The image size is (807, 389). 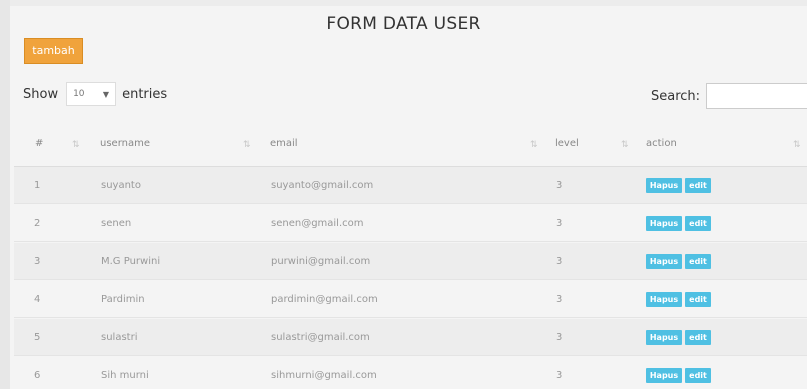 What do you see at coordinates (106, 94) in the screenshot?
I see `chevron-down-icon: ▼` at bounding box center [106, 94].